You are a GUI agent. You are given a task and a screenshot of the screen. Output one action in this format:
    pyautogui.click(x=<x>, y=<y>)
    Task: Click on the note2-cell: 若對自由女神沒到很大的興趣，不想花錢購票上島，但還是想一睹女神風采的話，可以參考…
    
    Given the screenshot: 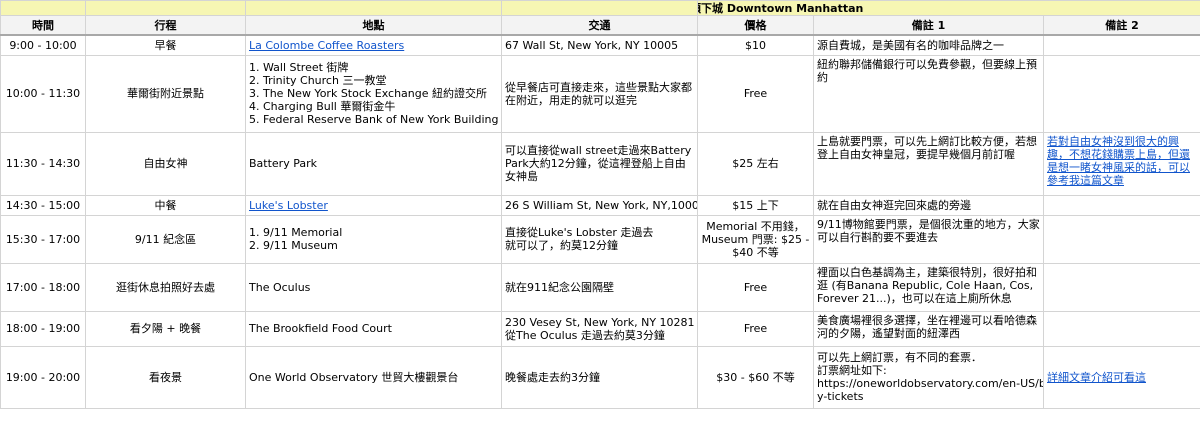 What is the action you would take?
    pyautogui.click(x=1121, y=163)
    